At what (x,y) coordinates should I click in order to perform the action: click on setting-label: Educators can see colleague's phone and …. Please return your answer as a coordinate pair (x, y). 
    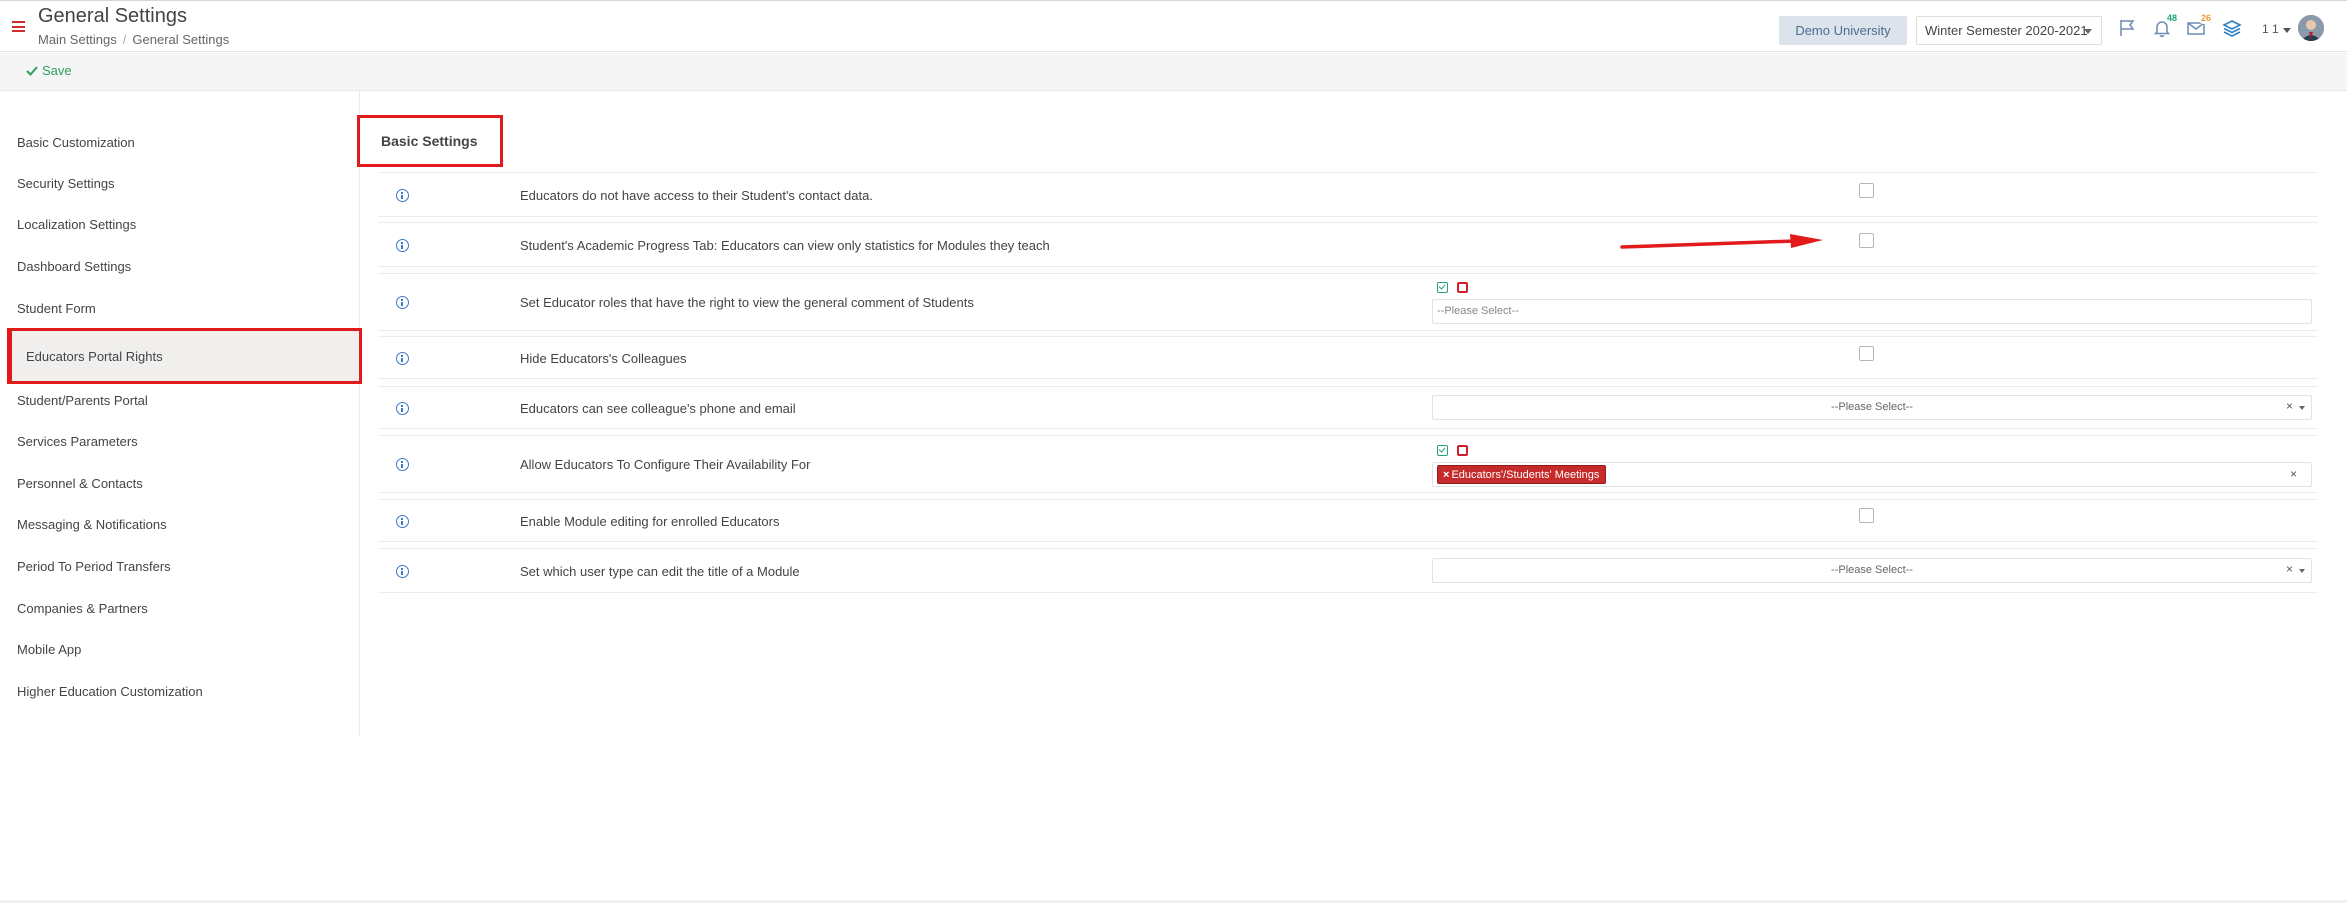
    Looking at the image, I should click on (658, 408).